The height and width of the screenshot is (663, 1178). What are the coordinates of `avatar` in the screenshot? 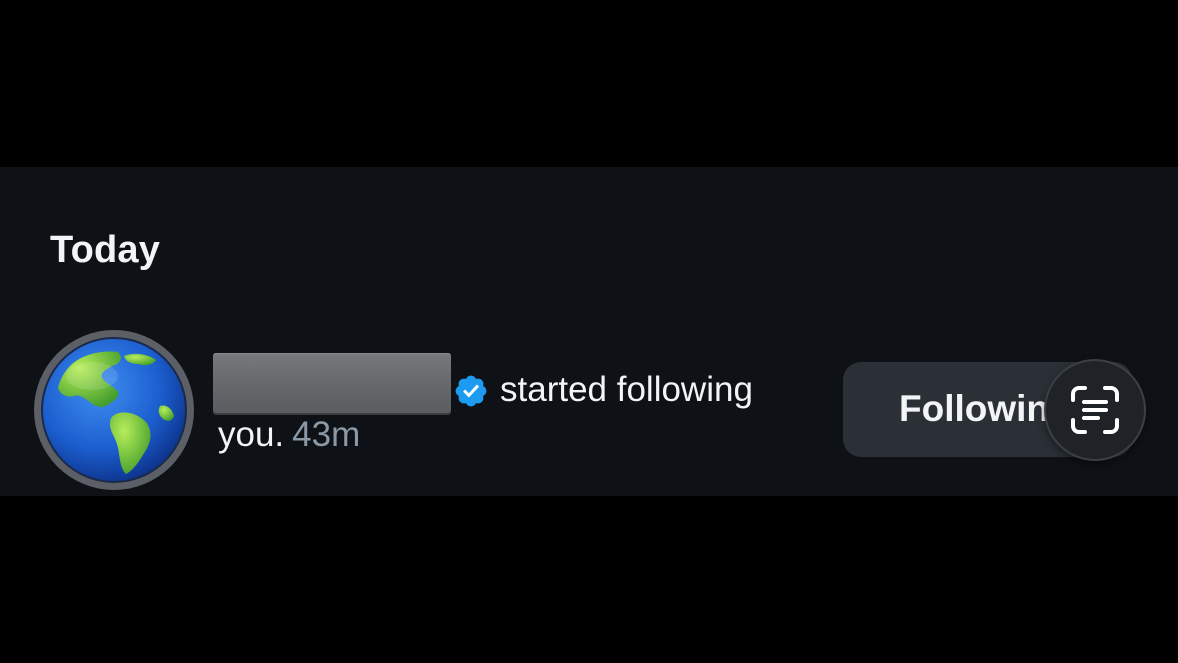 It's located at (114, 410).